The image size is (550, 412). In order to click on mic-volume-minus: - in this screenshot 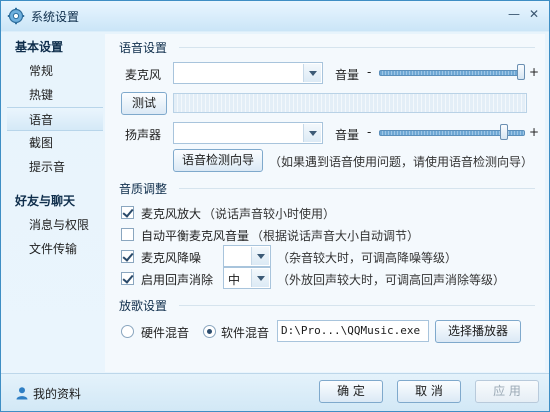, I will do `click(369, 72)`.